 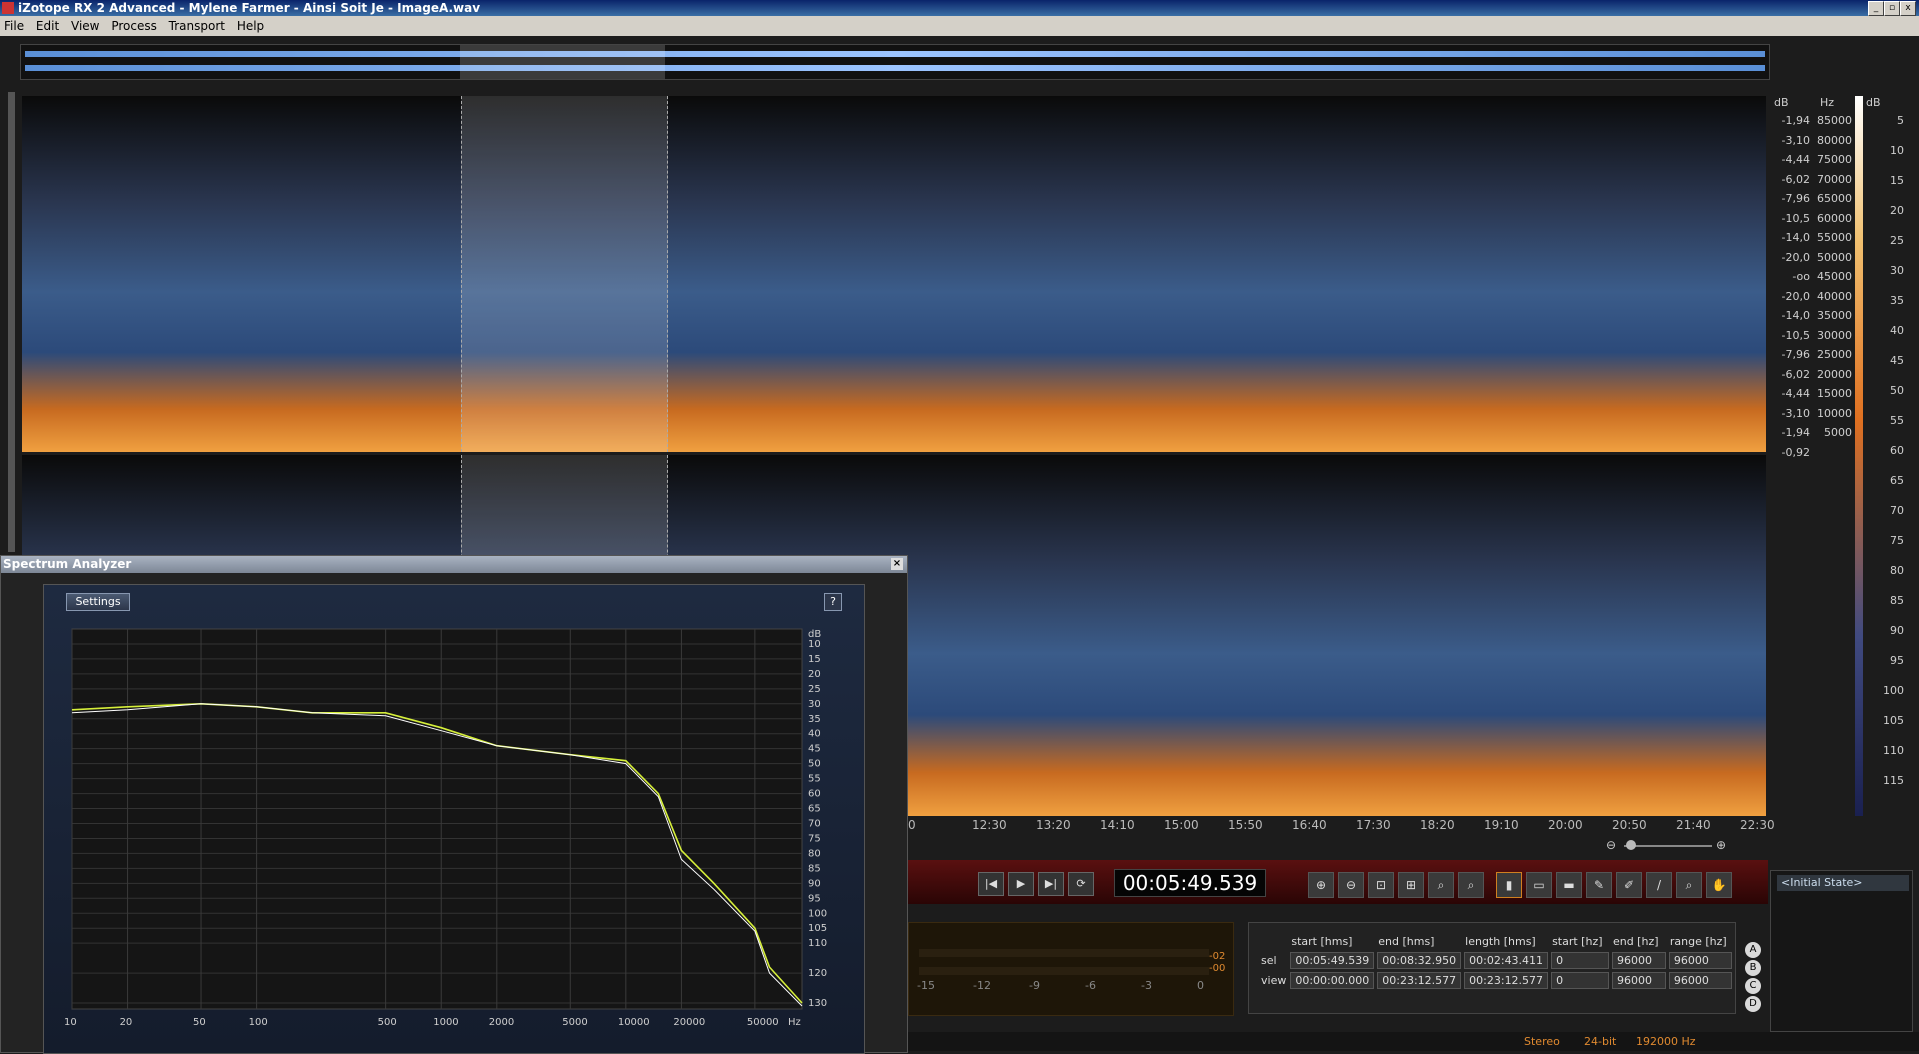 I want to click on horizontal-zoom-slider: ⊖ ⊕, so click(x=1668, y=846).